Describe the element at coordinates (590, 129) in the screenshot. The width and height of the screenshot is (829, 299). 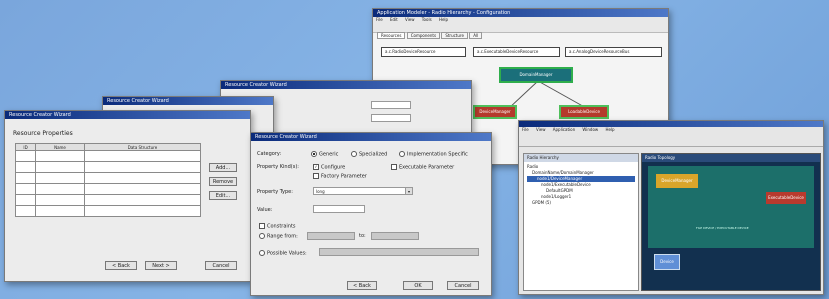
I see `topology-menu-window: Window` at that location.